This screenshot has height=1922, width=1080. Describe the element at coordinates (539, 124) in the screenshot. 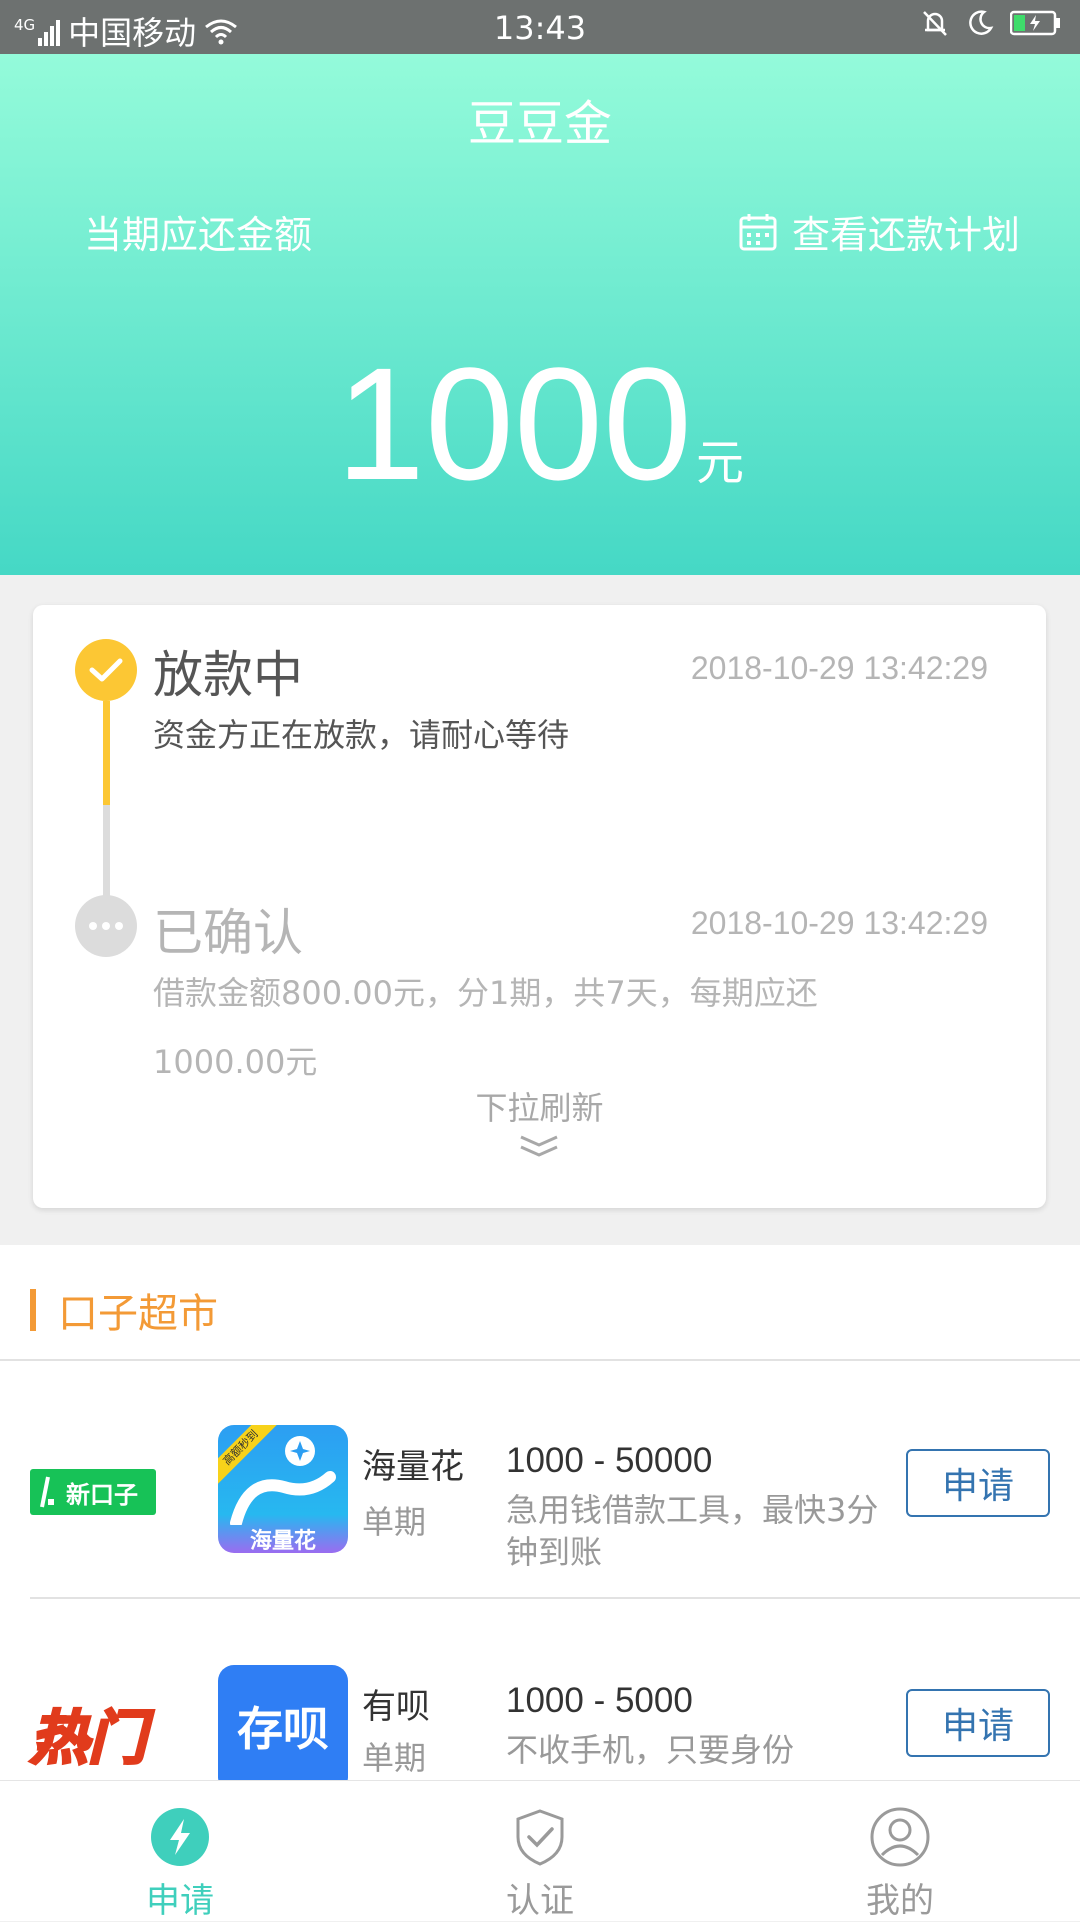

I see `page-title: 豆豆金` at that location.